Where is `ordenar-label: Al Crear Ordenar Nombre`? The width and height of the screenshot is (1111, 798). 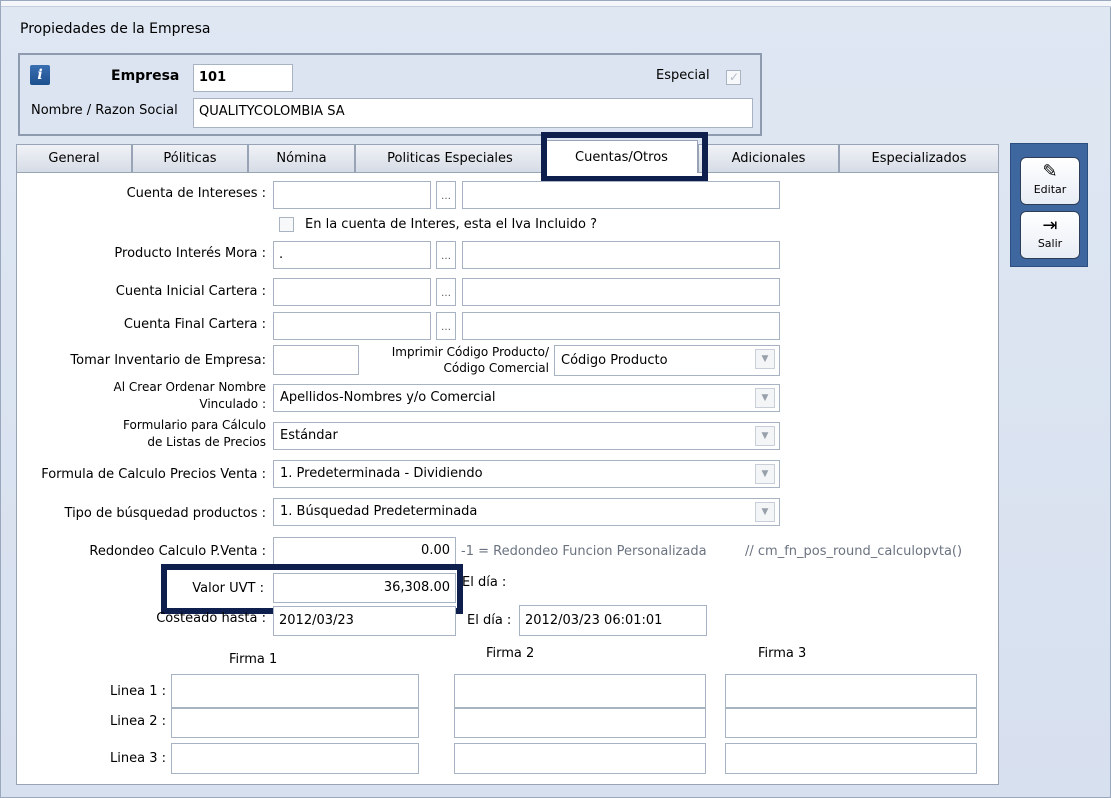 ordenar-label: Al Crear Ordenar Nombre is located at coordinates (189, 387).